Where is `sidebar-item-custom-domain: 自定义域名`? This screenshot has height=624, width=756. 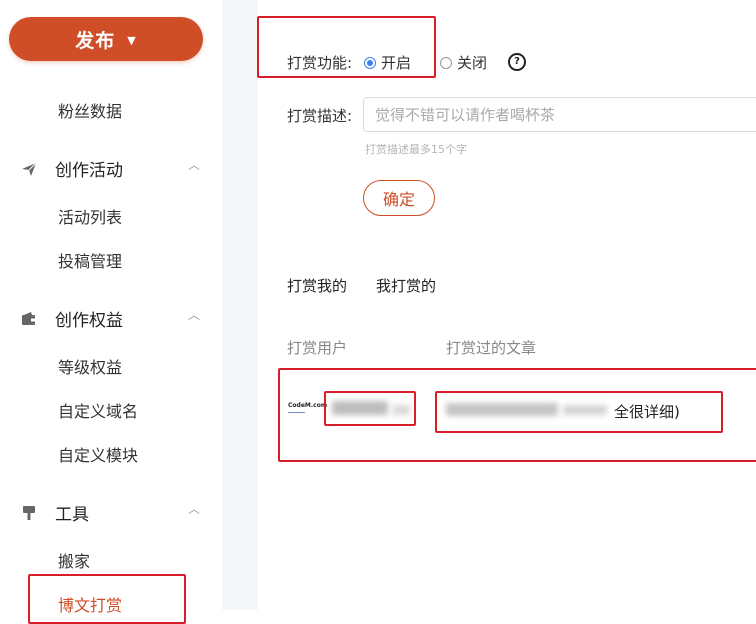
sidebar-item-custom-domain: 自定义域名 is located at coordinates (98, 410).